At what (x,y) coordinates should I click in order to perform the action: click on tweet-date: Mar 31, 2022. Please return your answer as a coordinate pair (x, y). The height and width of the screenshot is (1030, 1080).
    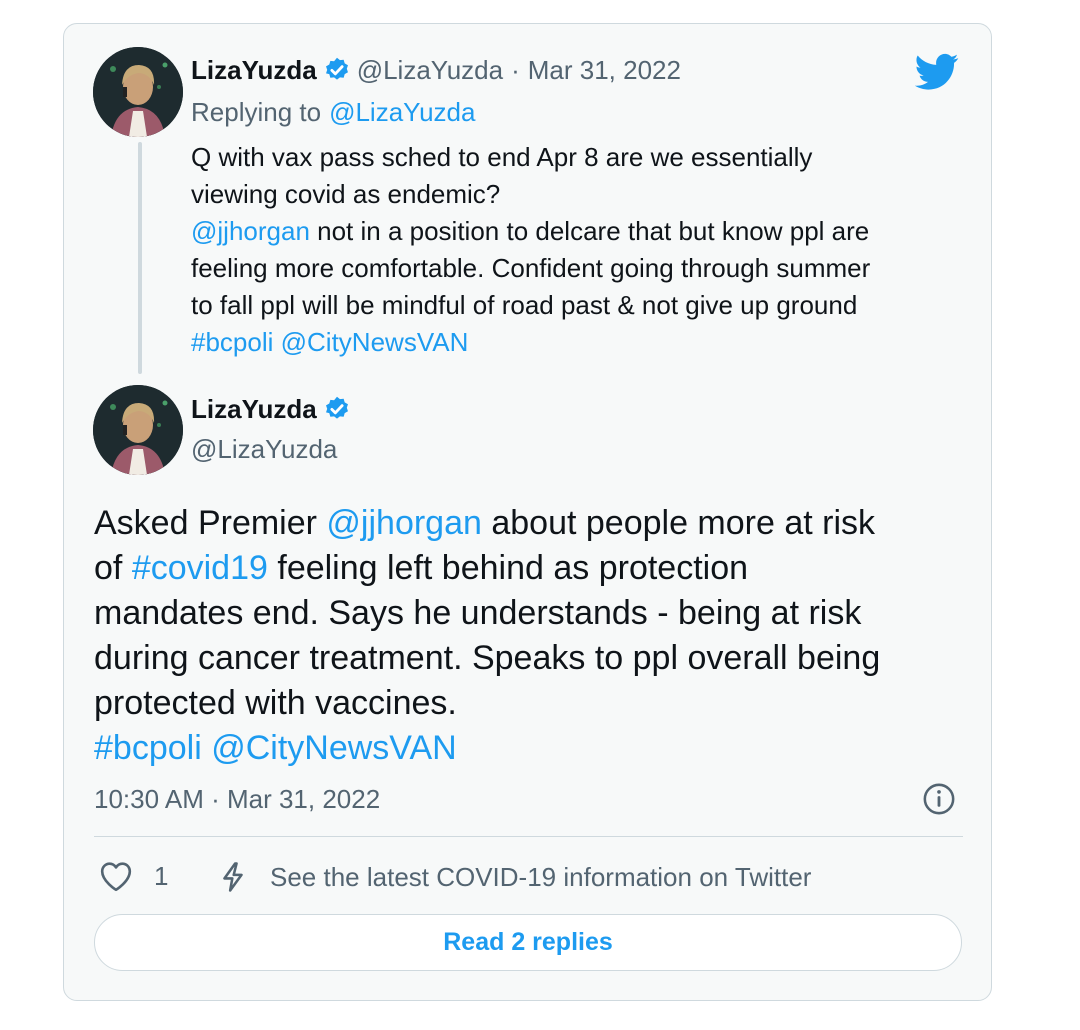
    Looking at the image, I should click on (604, 70).